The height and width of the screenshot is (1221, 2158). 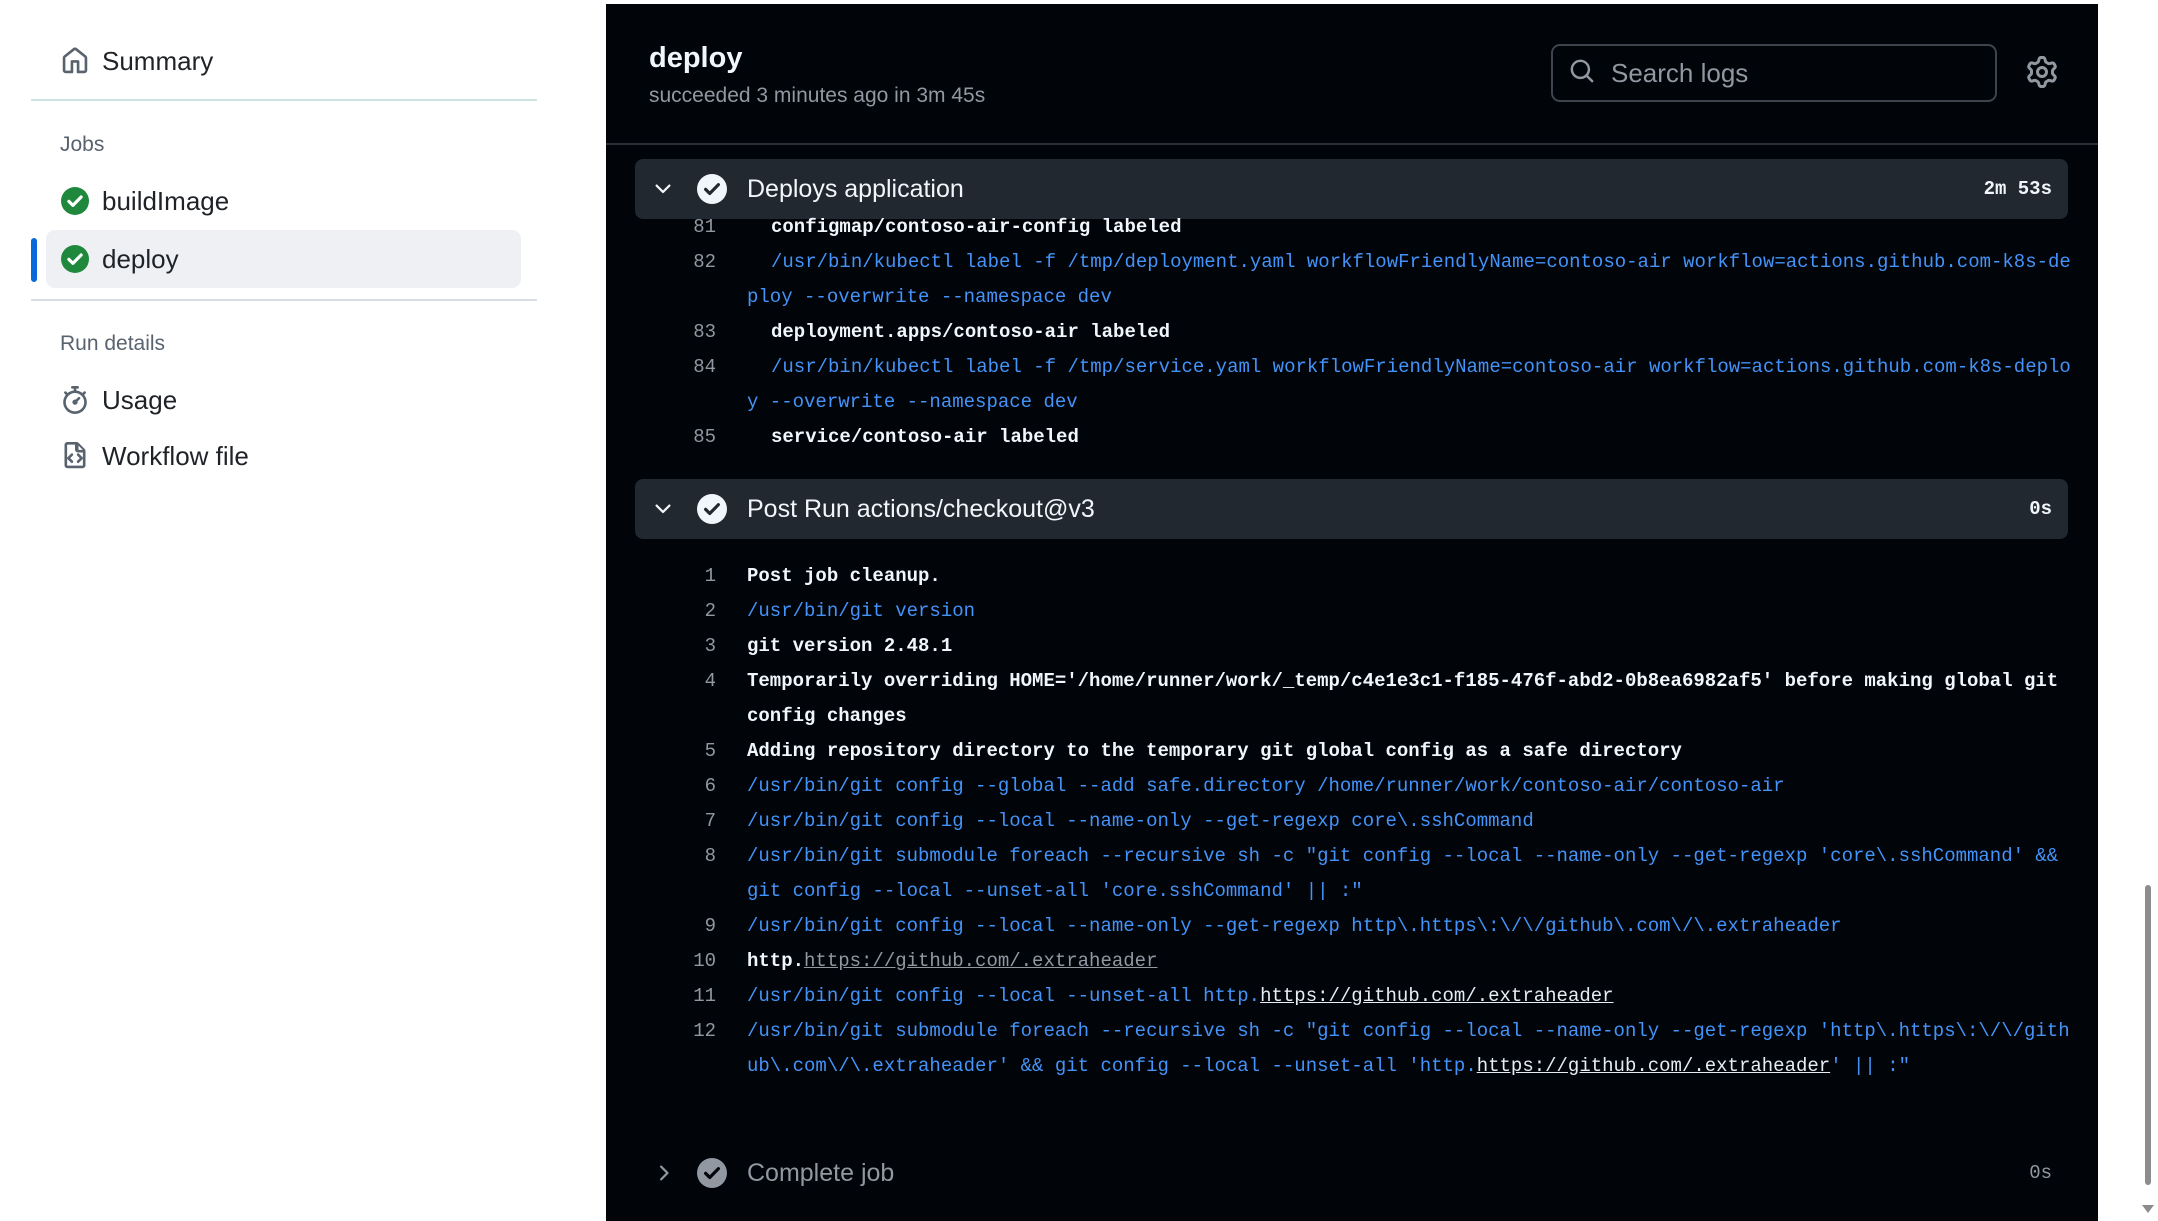 I want to click on scrollbar-thumb, so click(x=2148, y=1035).